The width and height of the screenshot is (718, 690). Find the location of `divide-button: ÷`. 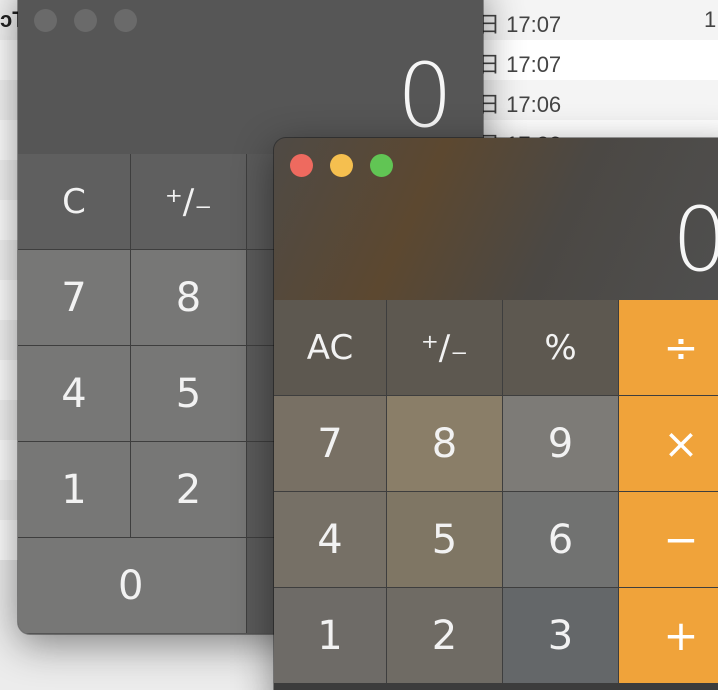

divide-button: ÷ is located at coordinates (668, 347).